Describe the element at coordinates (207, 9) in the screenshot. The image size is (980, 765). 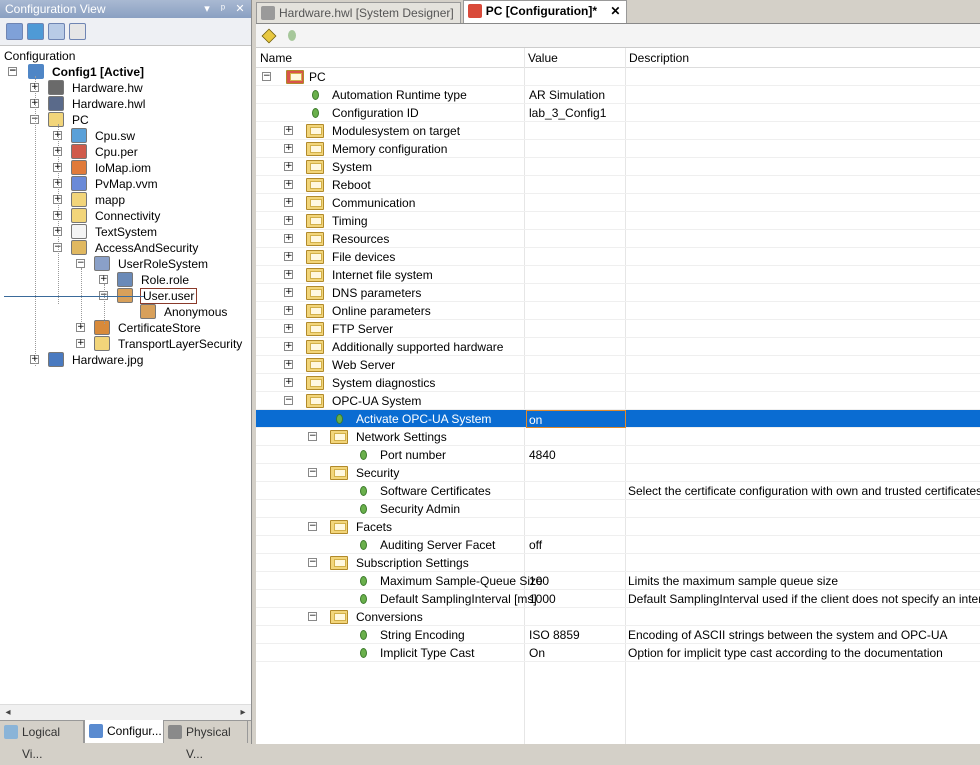
I see `dropdown-icon: ▾` at that location.